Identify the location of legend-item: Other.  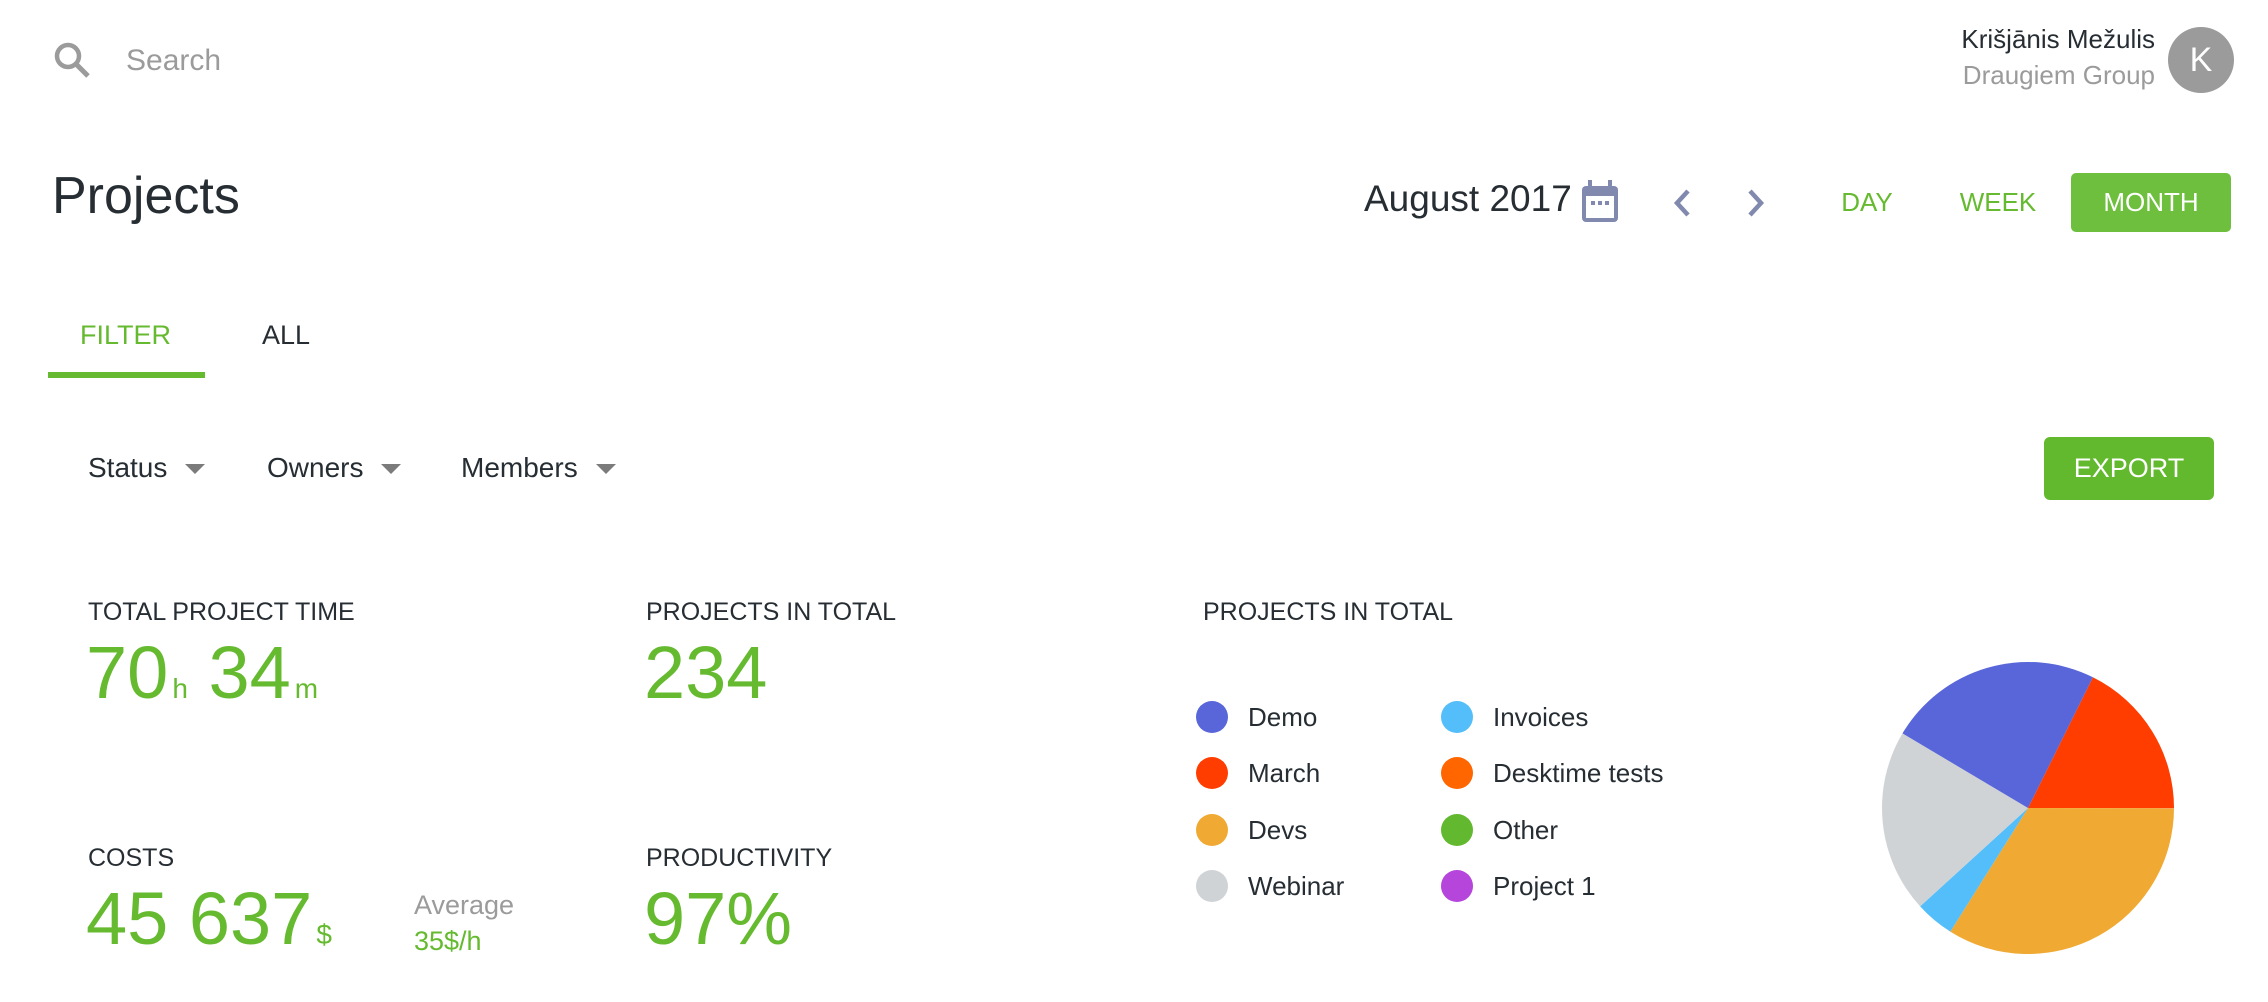
(1499, 830).